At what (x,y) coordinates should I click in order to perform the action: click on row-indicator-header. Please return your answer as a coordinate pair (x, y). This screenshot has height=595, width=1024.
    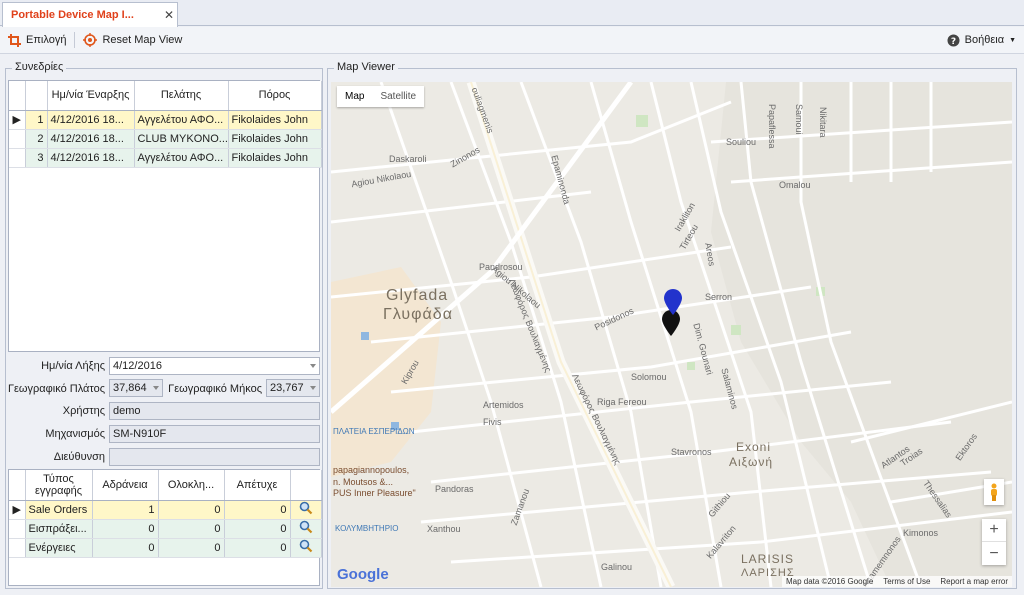
    Looking at the image, I should click on (17, 485).